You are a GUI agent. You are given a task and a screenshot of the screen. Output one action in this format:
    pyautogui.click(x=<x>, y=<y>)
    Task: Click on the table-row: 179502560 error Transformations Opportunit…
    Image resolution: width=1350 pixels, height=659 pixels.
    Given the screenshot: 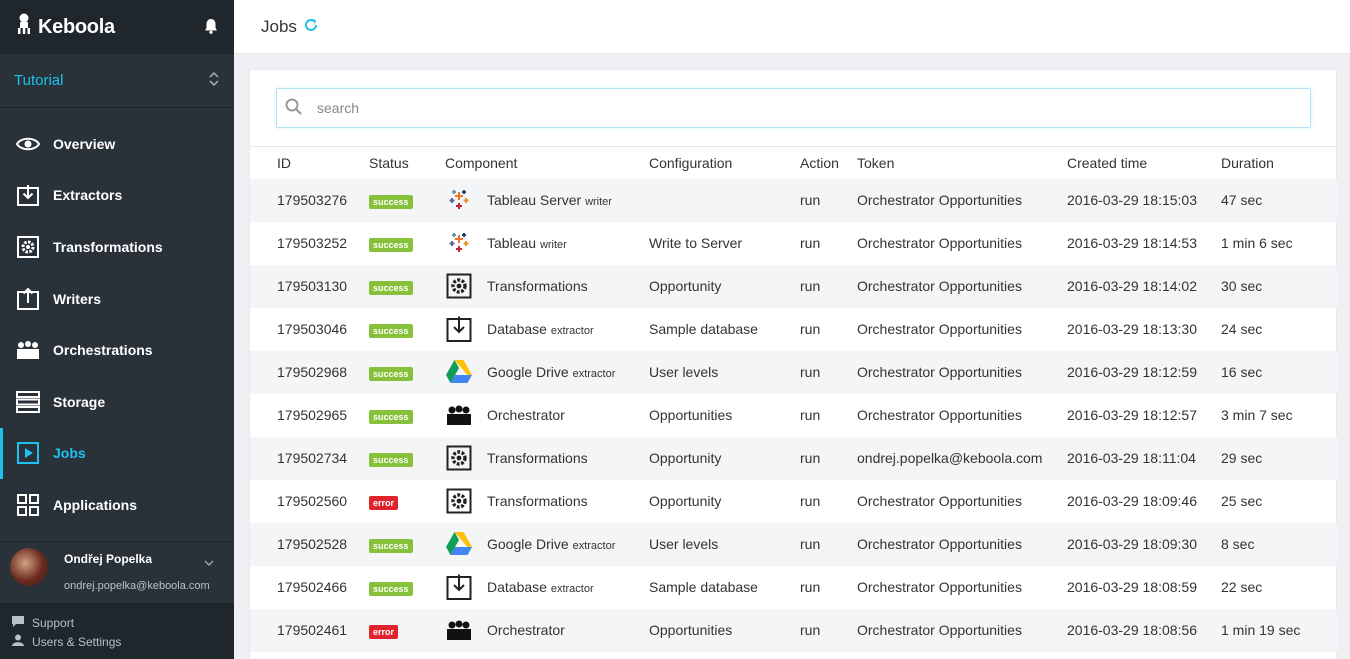 What is the action you would take?
    pyautogui.click(x=793, y=501)
    